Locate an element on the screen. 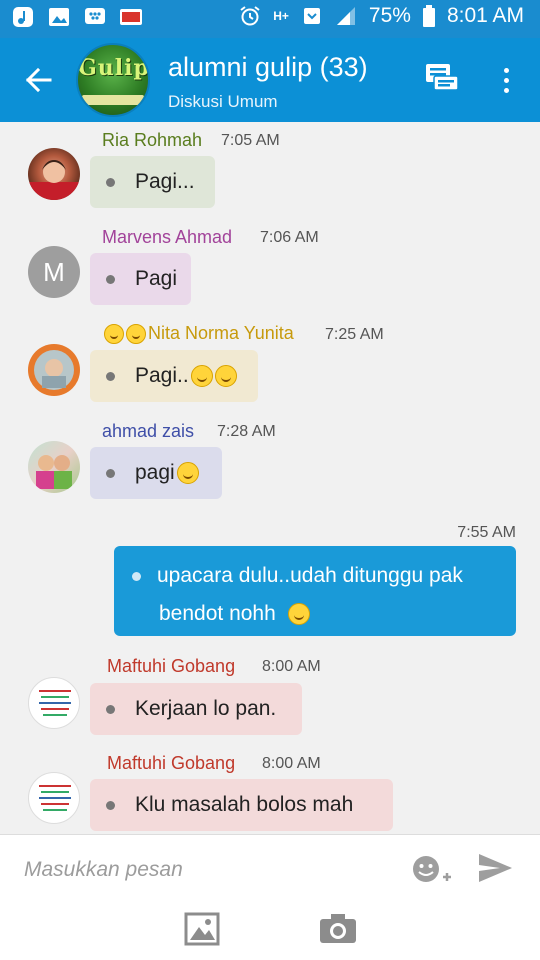  send-icon is located at coordinates (495, 868).